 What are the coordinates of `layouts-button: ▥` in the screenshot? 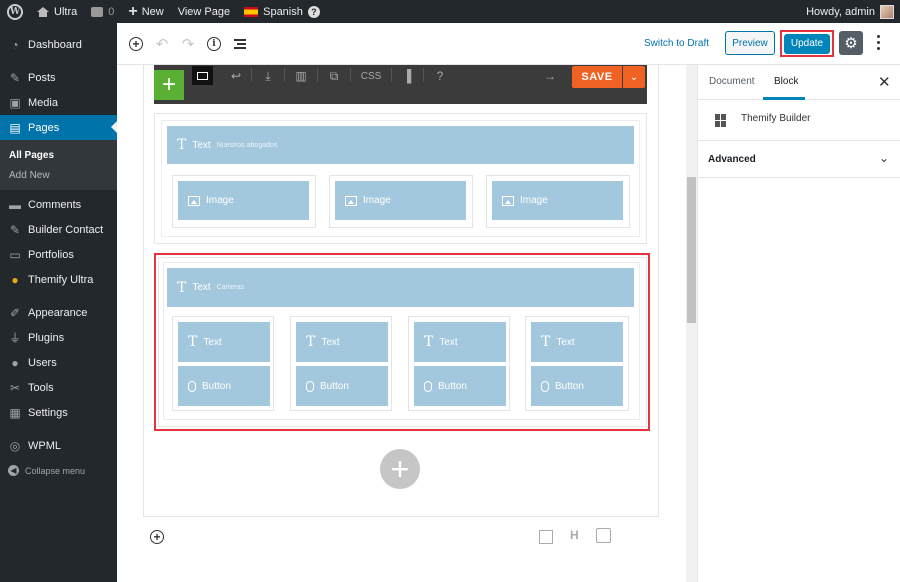 It's located at (301, 76).